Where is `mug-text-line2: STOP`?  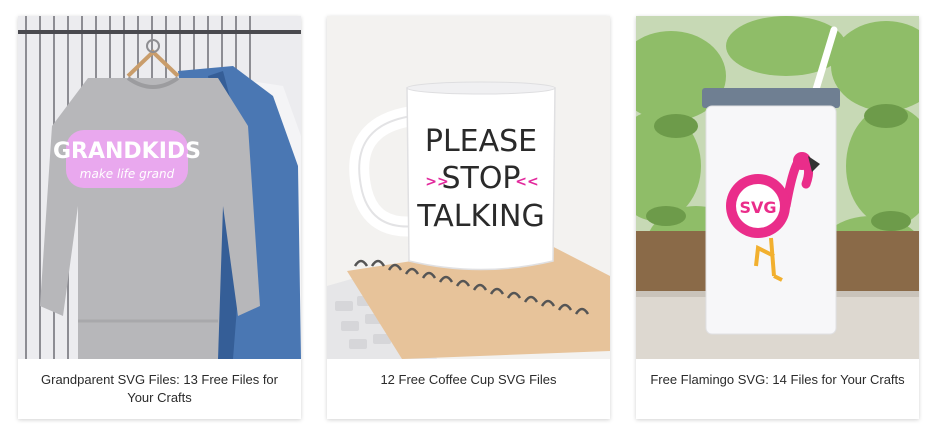
mug-text-line2: STOP is located at coordinates (480, 178).